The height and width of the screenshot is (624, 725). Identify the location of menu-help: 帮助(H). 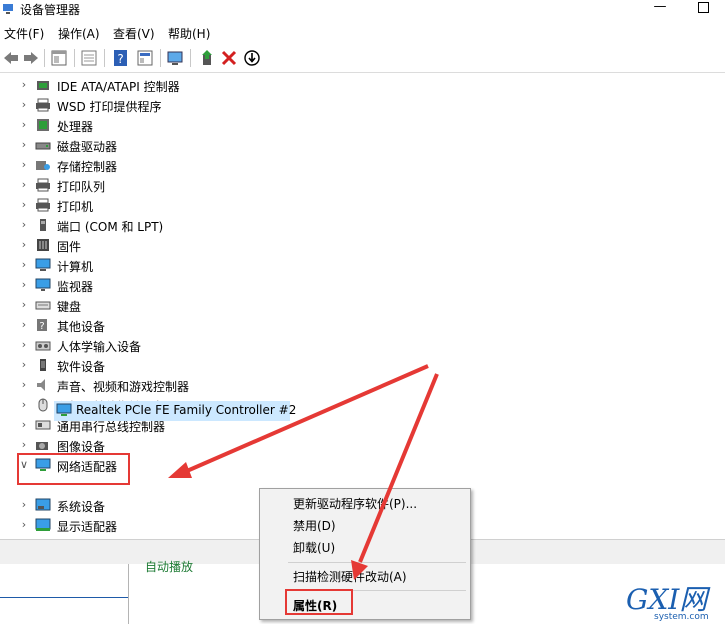
(189, 33).